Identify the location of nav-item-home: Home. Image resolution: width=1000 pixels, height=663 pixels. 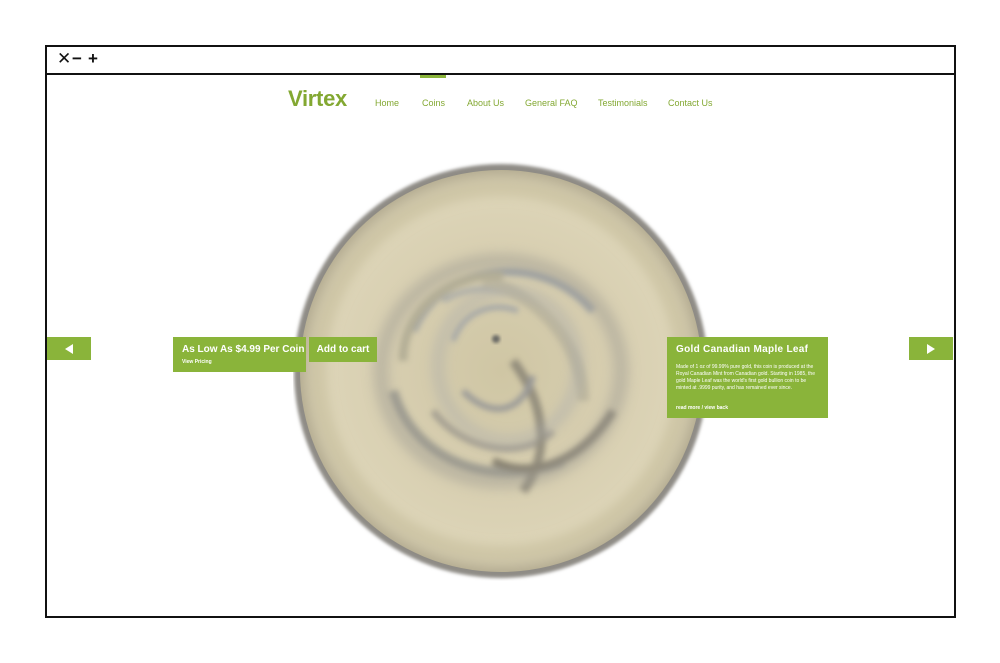
(387, 103).